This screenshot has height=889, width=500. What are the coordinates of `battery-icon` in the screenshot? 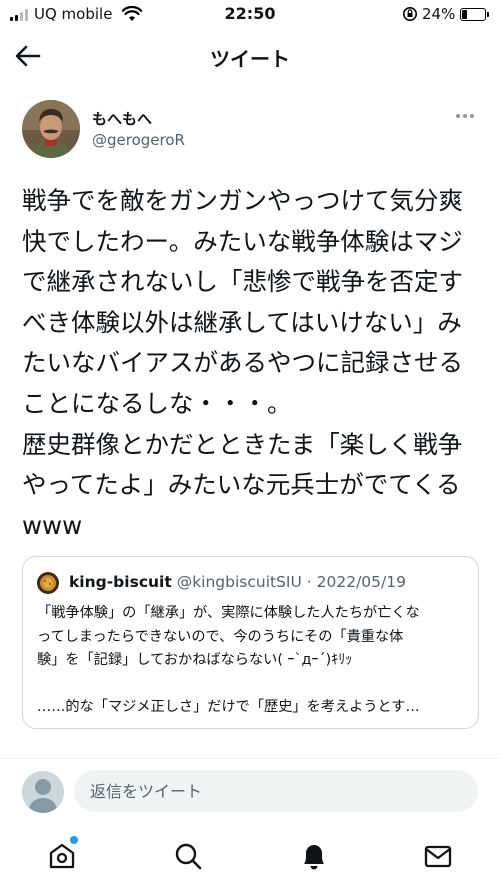 It's located at (474, 14).